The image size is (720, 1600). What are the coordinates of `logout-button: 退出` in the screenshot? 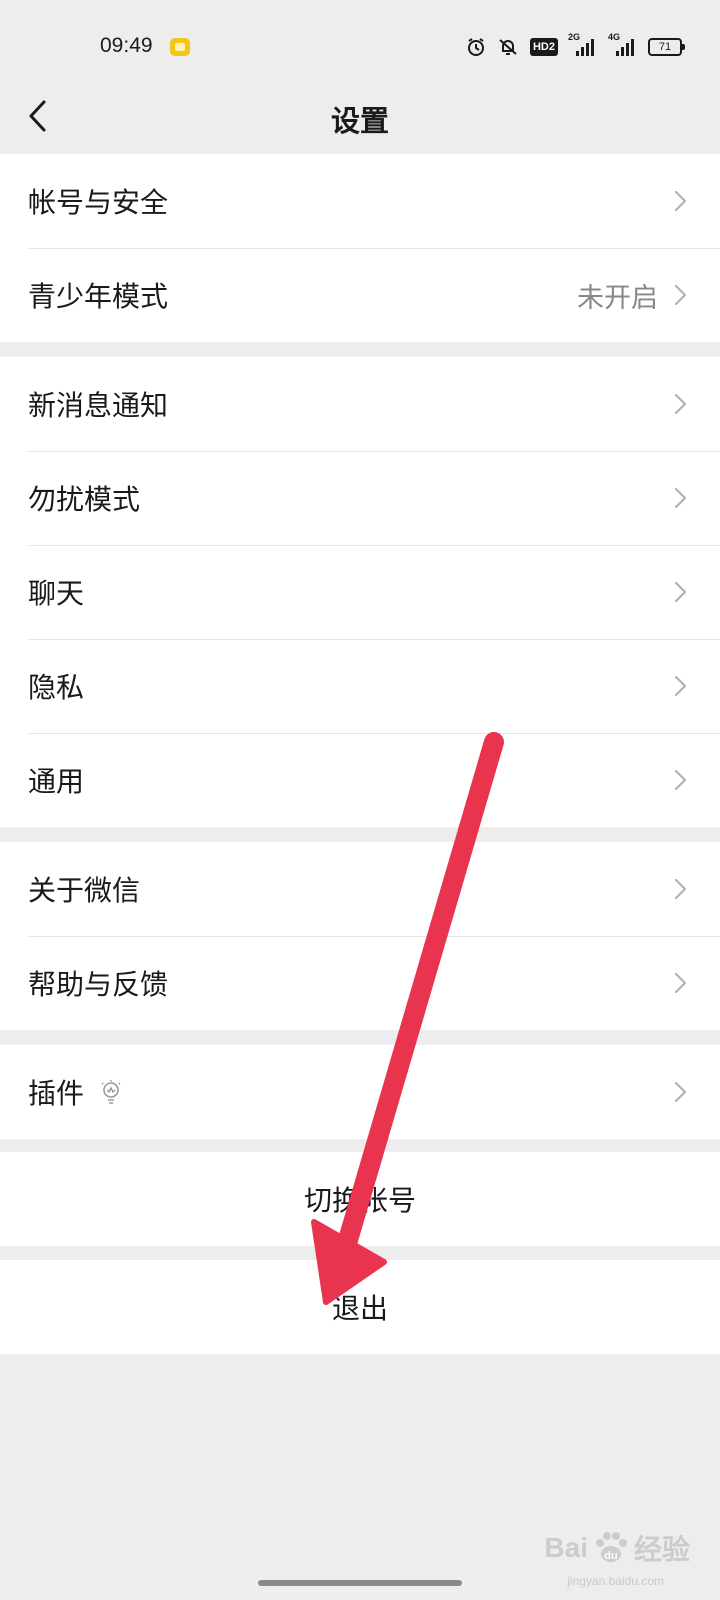 It's located at (360, 1307).